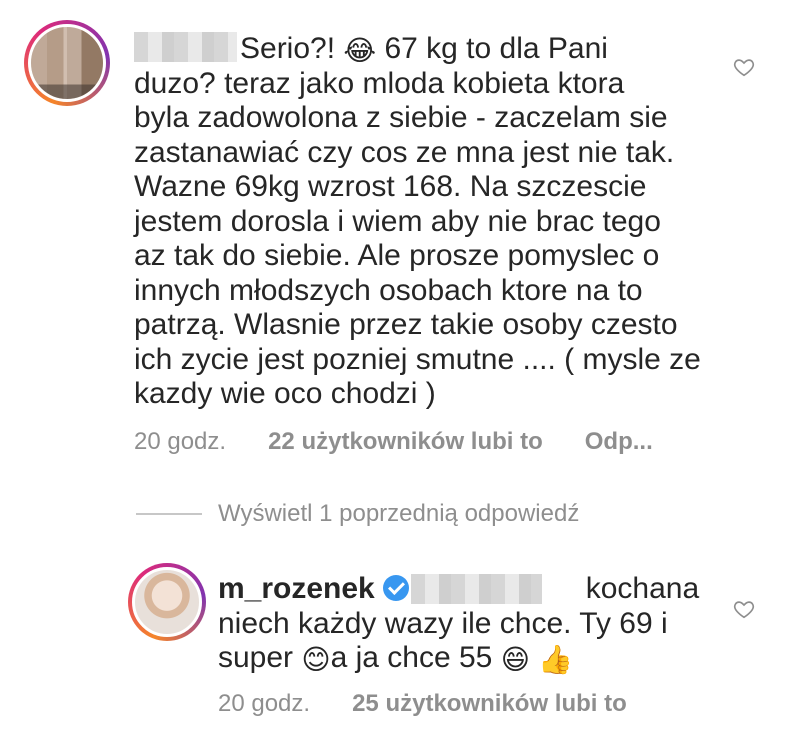  I want to click on reply-like-heart-icon, so click(744, 609).